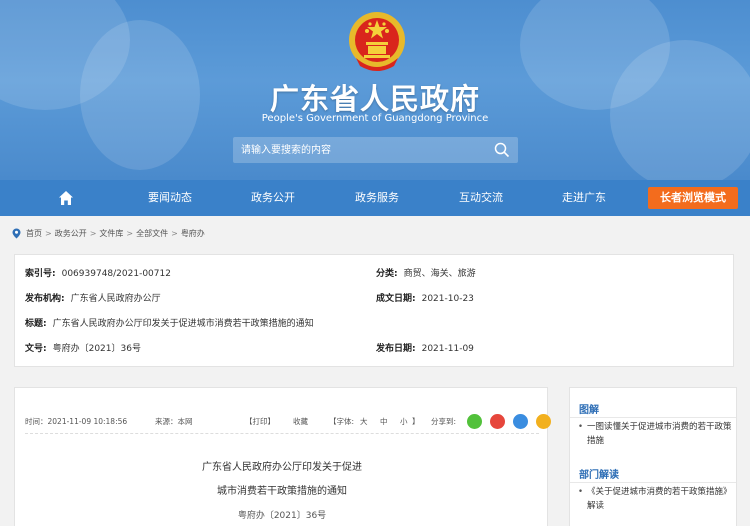 The width and height of the screenshot is (750, 526). I want to click on info-written-date-label: 成文日期:, so click(396, 299).